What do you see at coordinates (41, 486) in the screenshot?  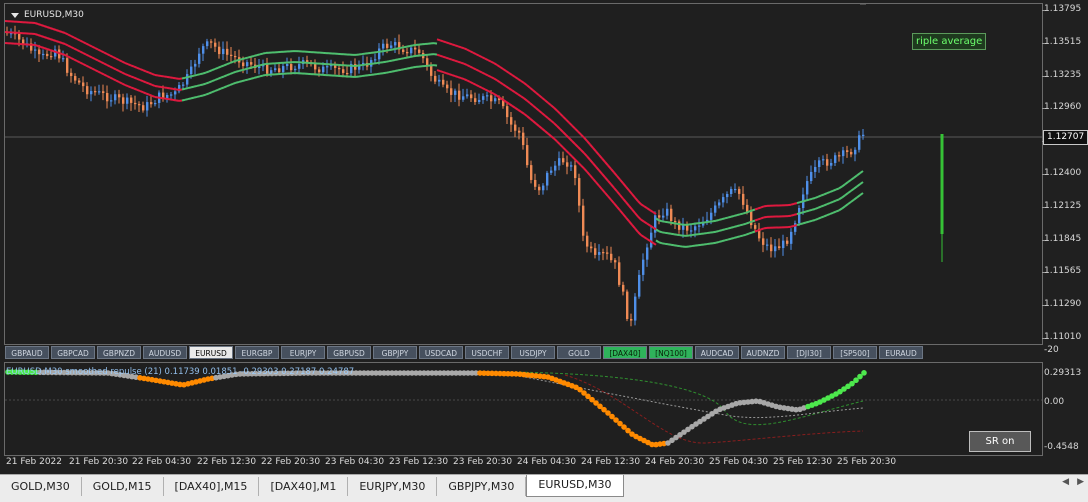 I see `chart-tab: GOLD,M30` at bounding box center [41, 486].